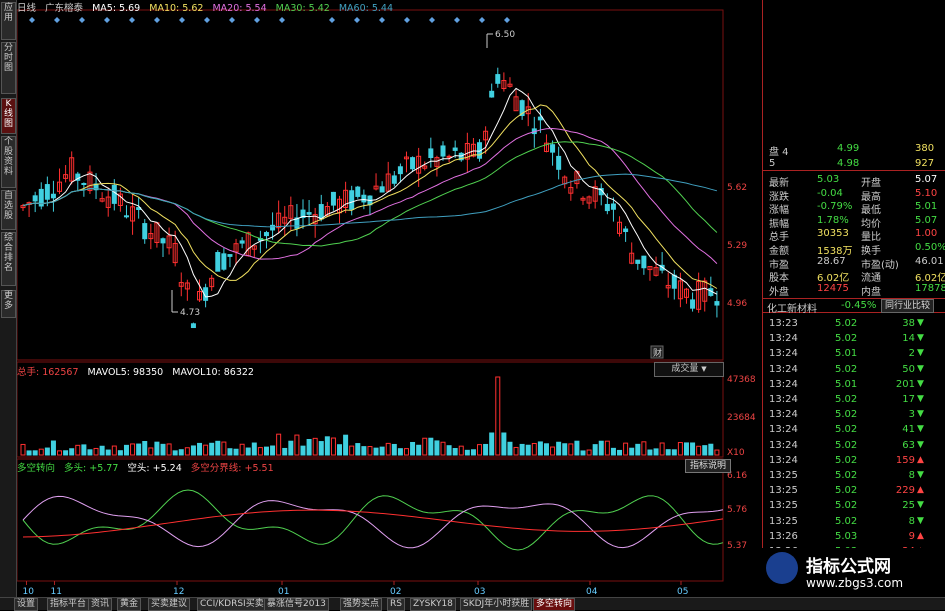 The image size is (945, 611). I want to click on left-tab-2: K线图, so click(8, 116).